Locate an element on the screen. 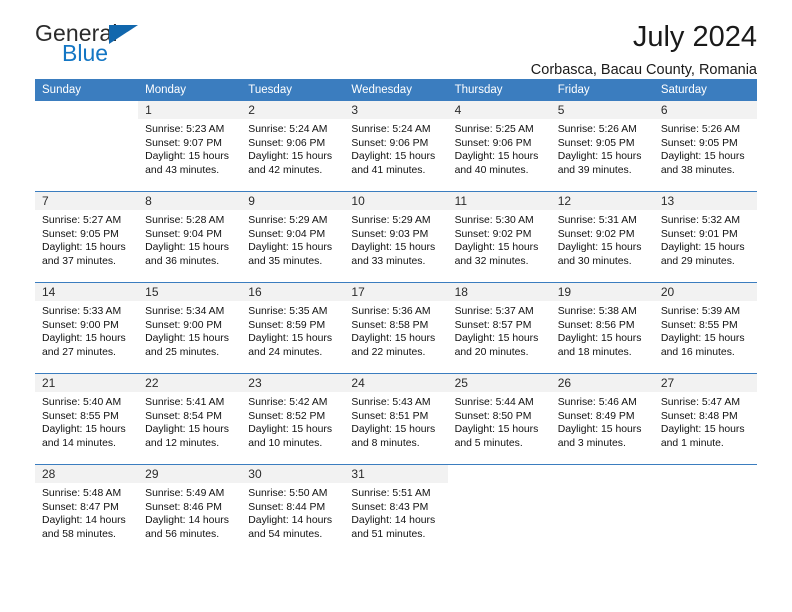 This screenshot has width=792, height=612. sunrise-text: Sunrise: 5:35 AM is located at coordinates (288, 311).